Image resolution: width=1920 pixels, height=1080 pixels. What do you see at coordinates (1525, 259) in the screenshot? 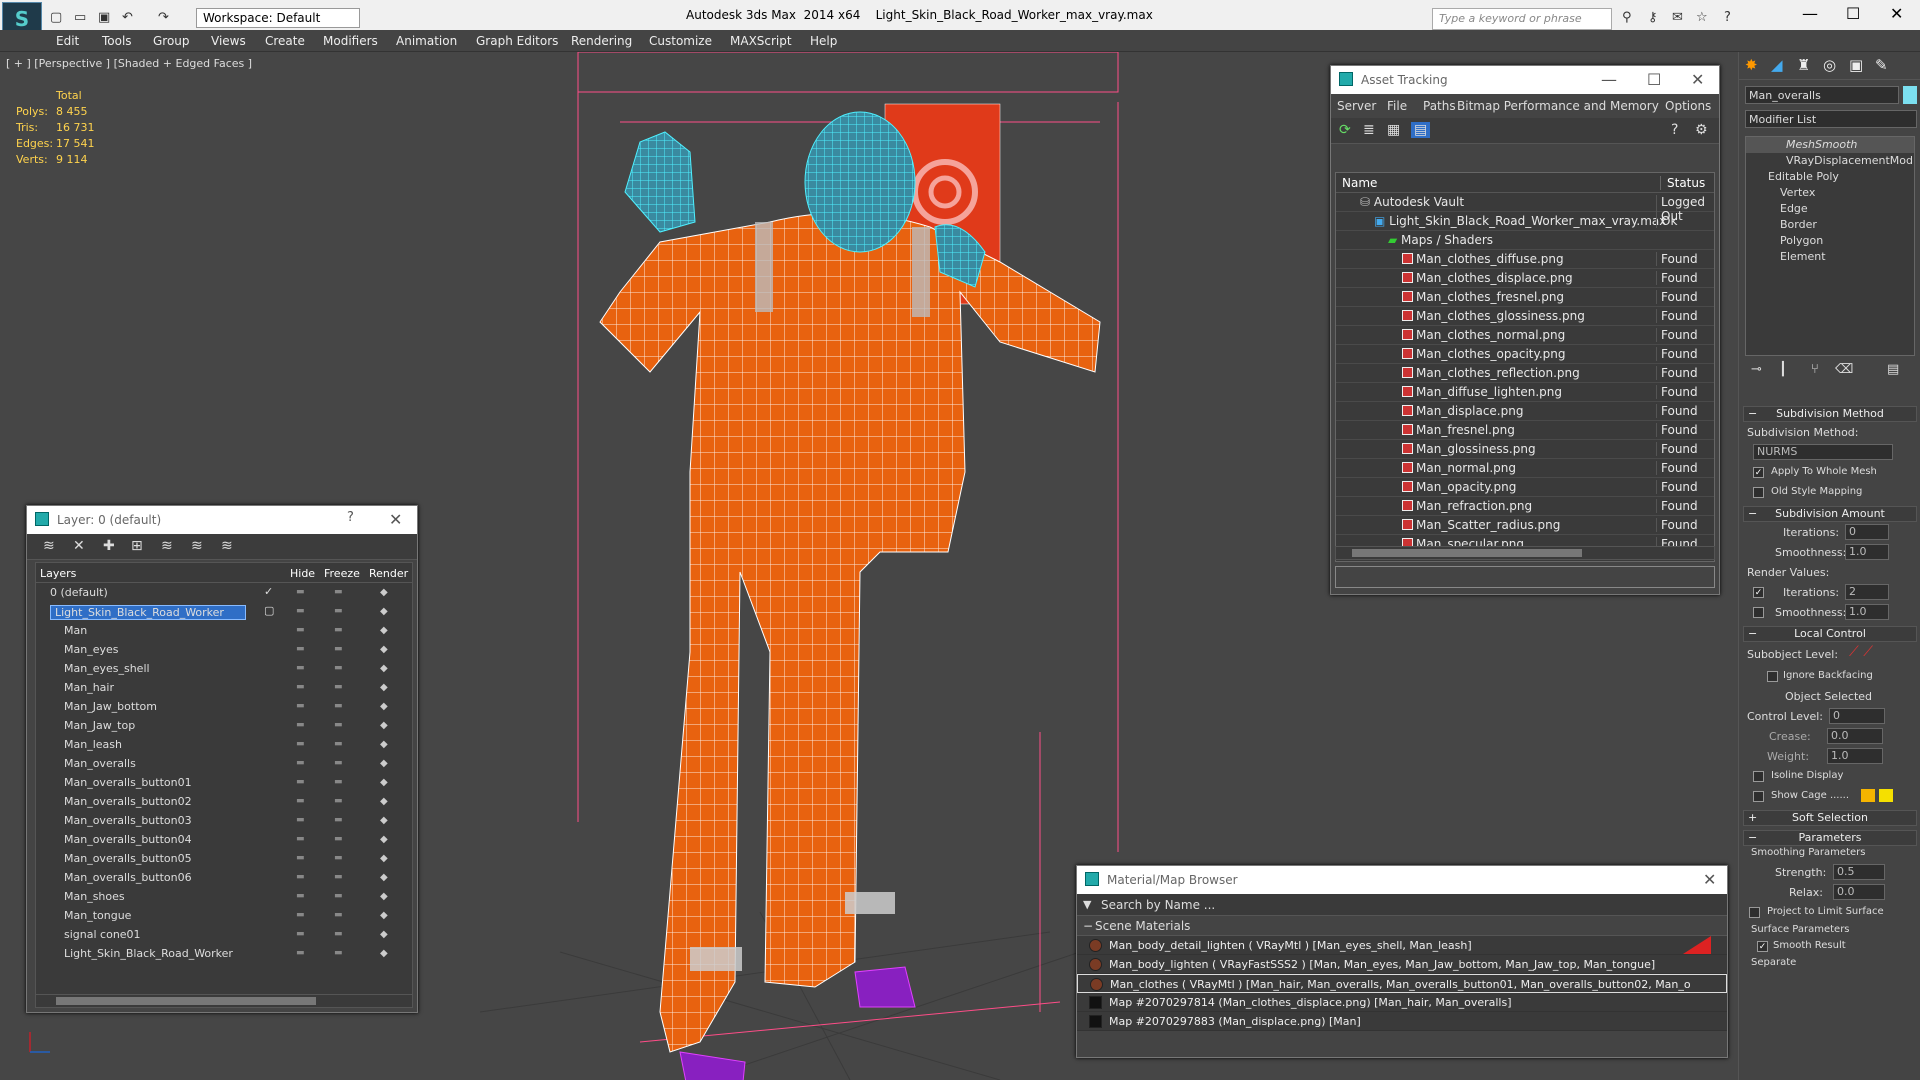
I see `asset-row: Man_clothes_diffuse.png Found` at bounding box center [1525, 259].